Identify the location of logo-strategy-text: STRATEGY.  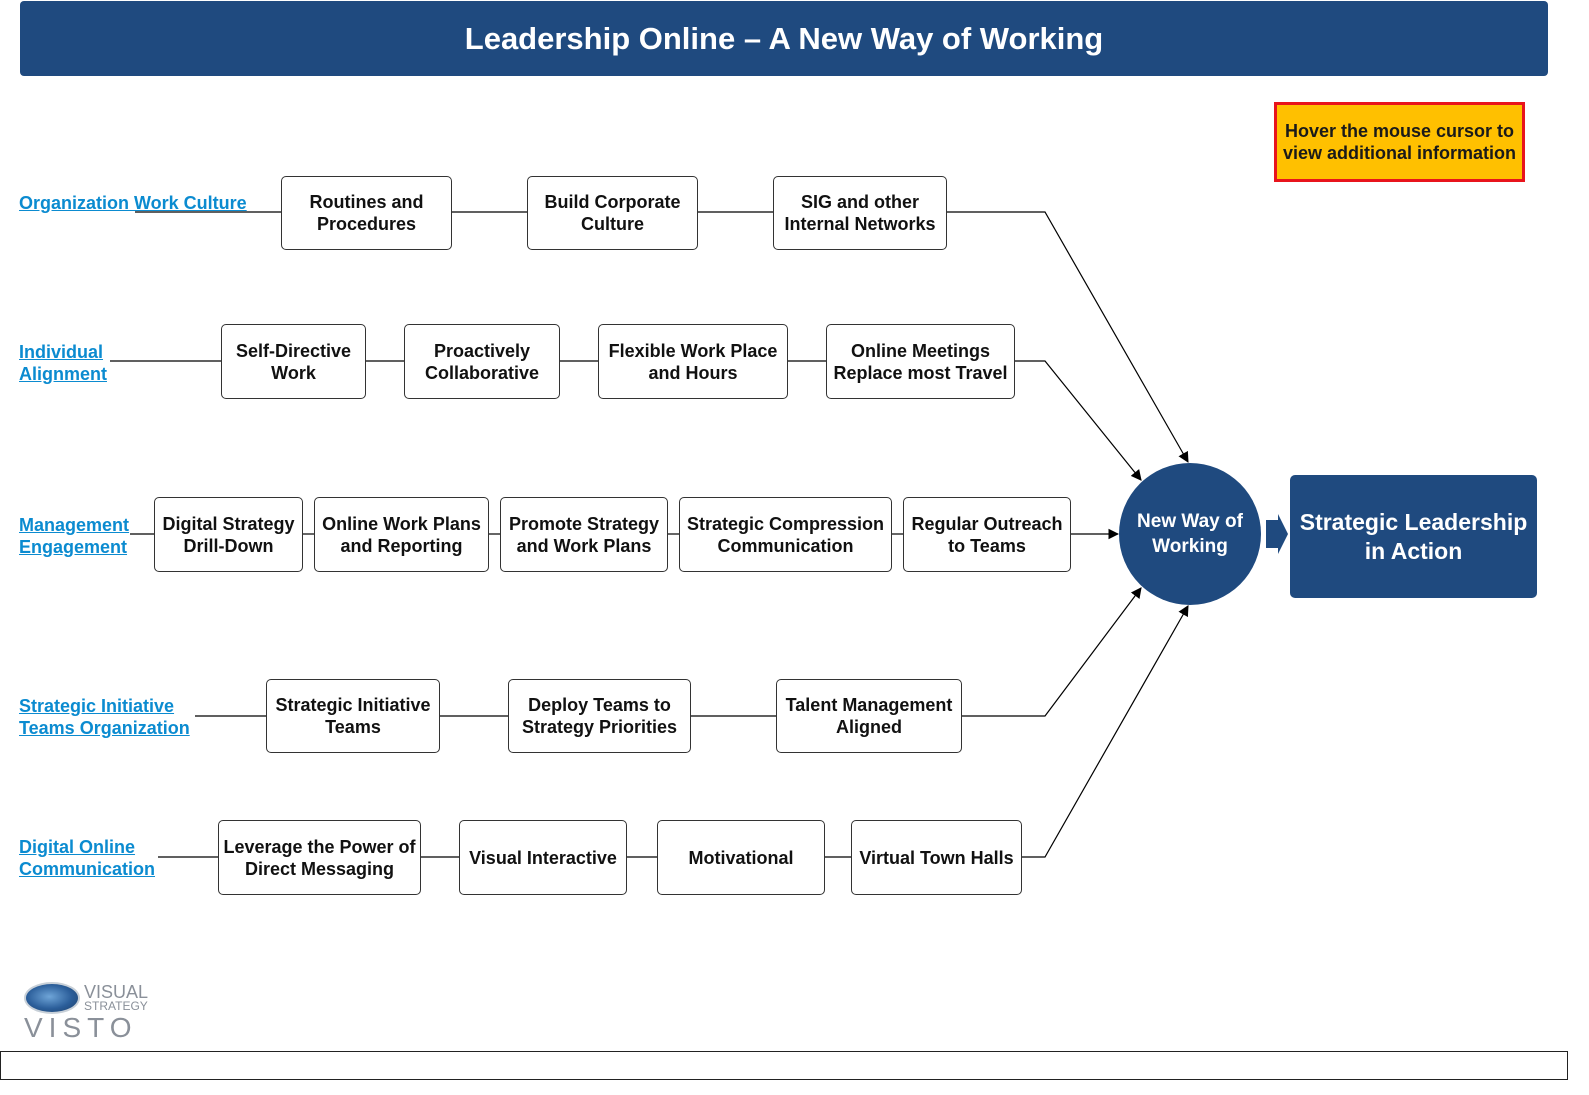
(116, 1006).